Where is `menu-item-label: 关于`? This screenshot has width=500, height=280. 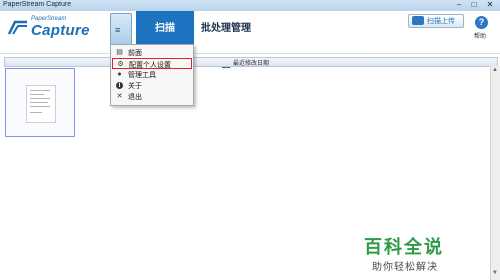 menu-item-label: 关于 is located at coordinates (135, 86).